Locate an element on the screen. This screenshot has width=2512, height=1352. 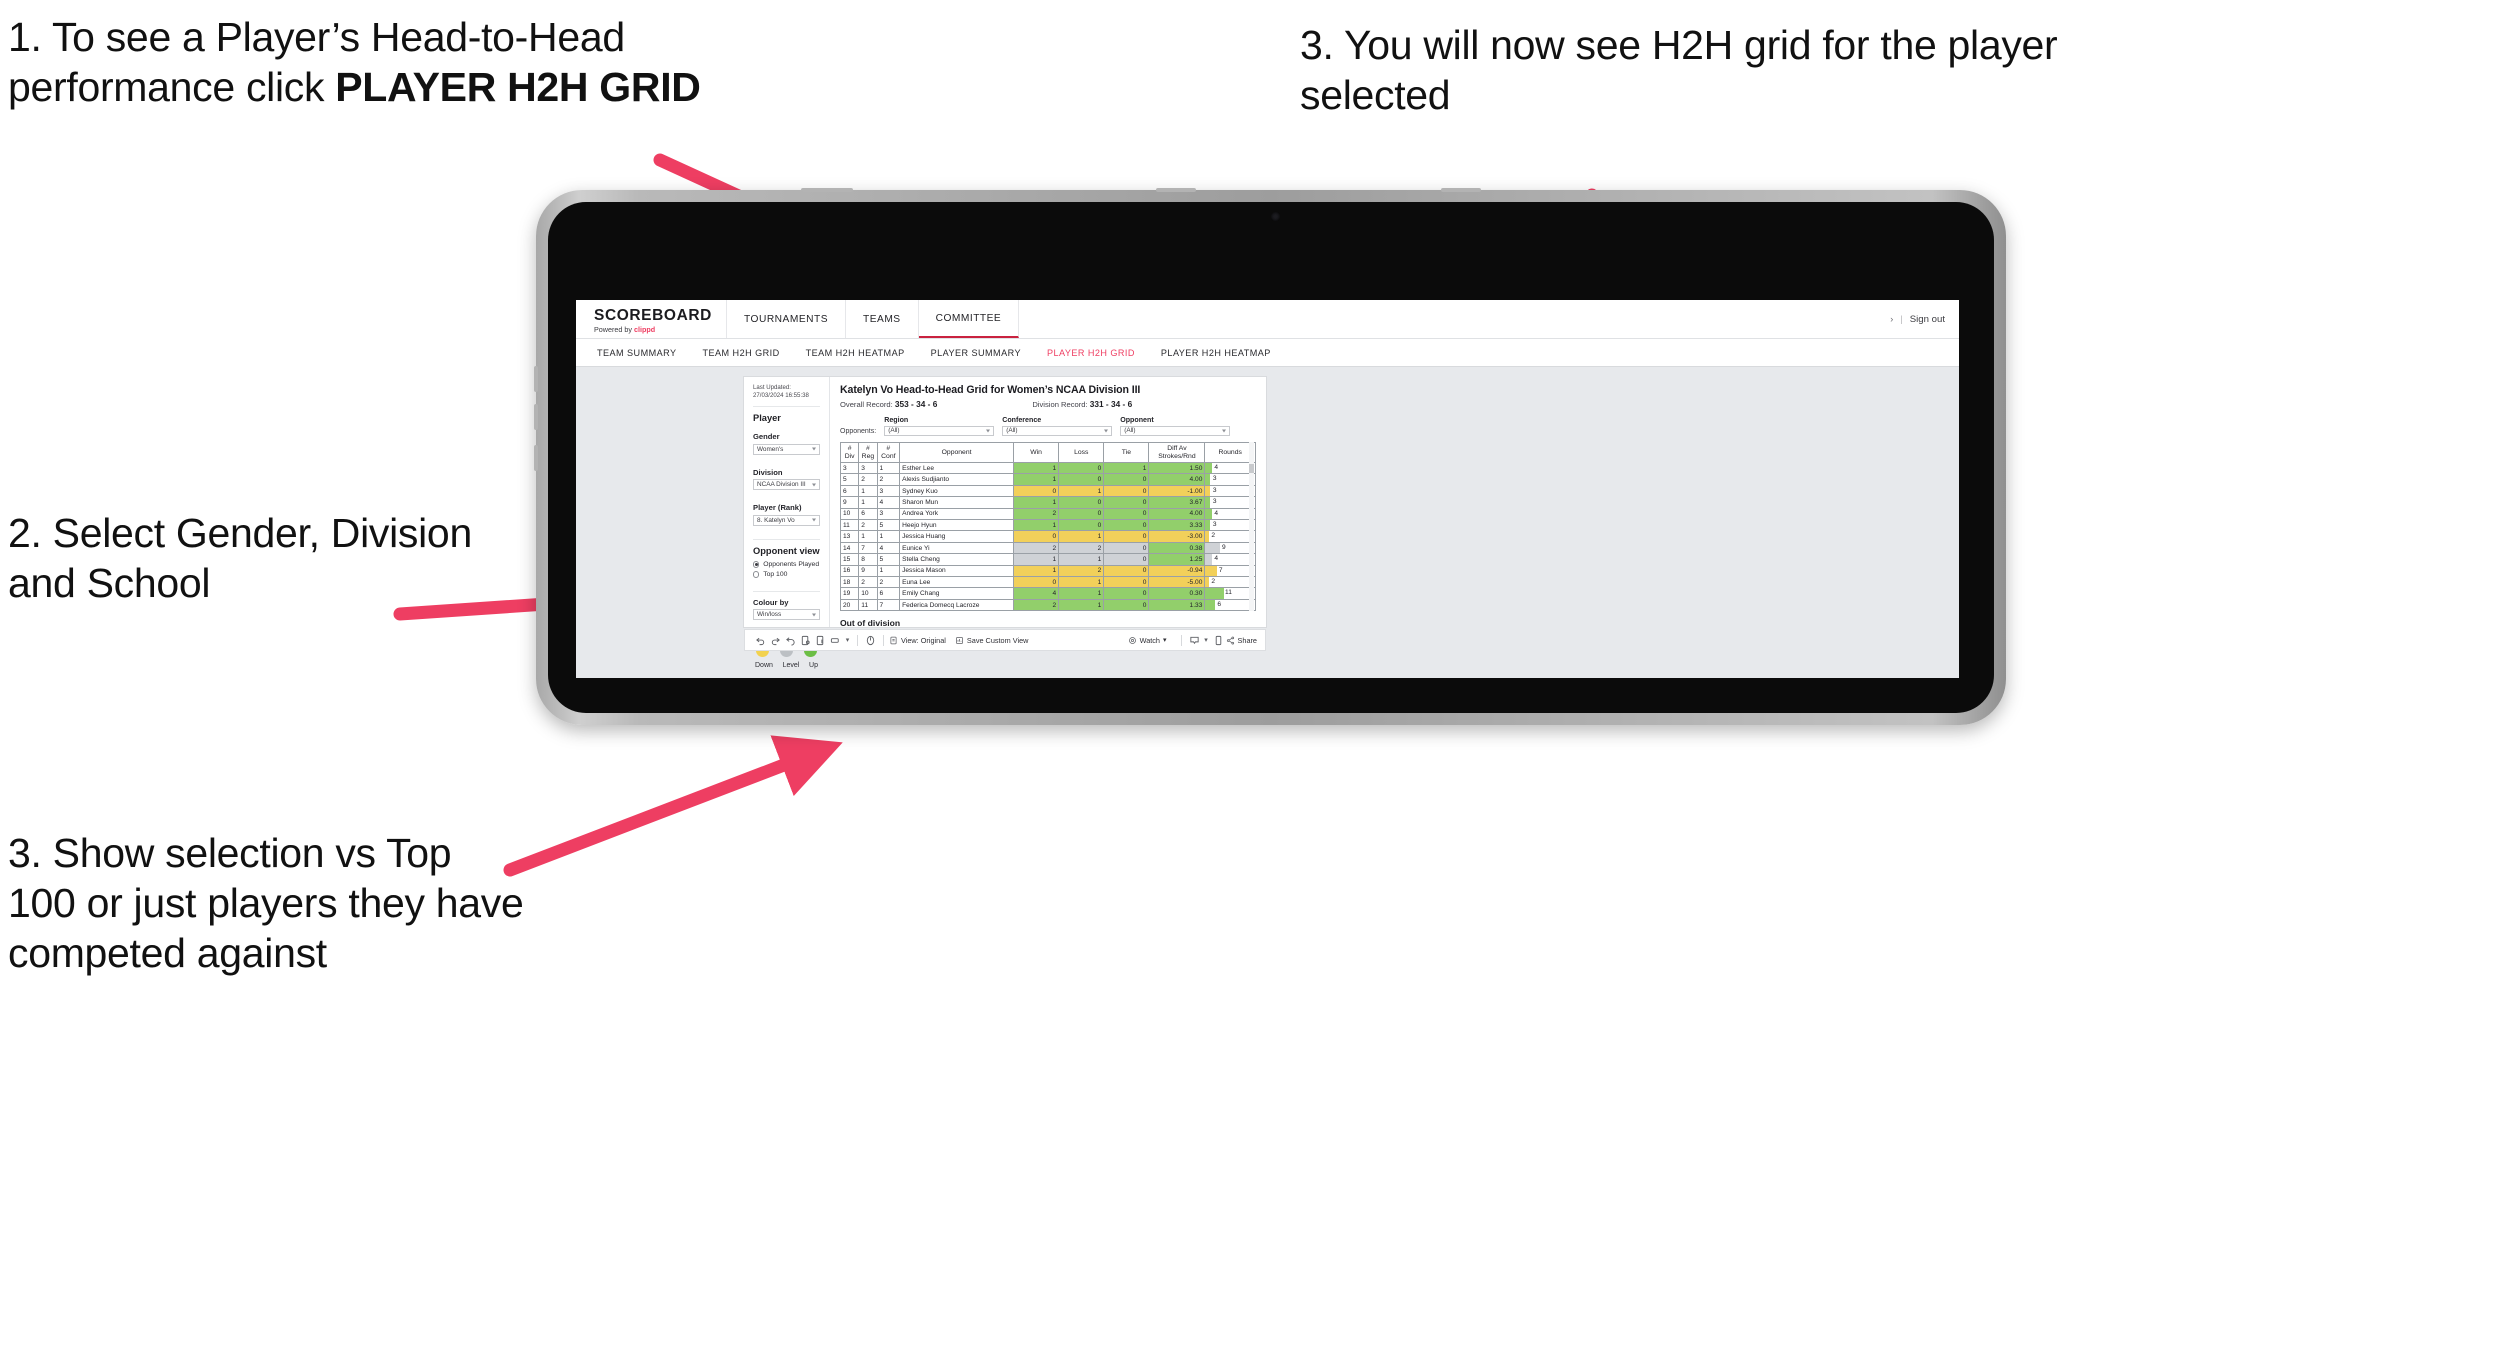
subnav-player-h2h-grid: PLAYER H2H GRID is located at coordinates (1091, 353).